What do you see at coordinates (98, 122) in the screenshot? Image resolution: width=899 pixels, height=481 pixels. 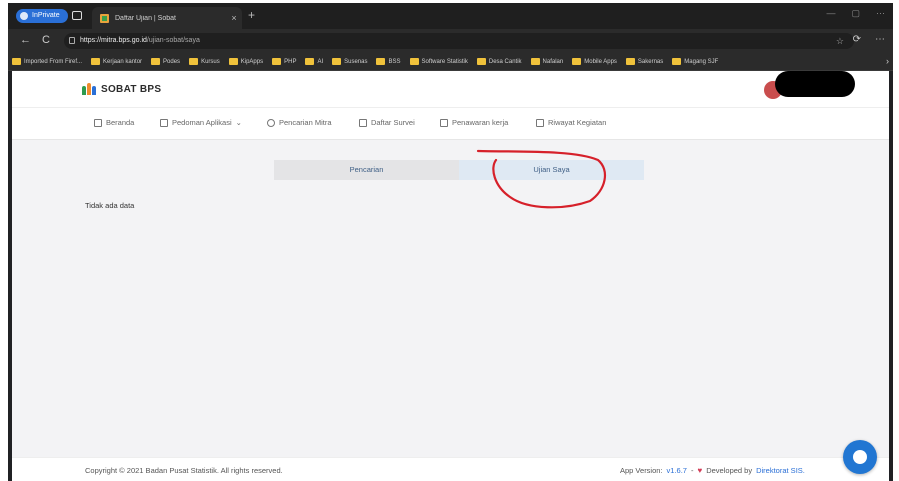 I see `home-icon` at bounding box center [98, 122].